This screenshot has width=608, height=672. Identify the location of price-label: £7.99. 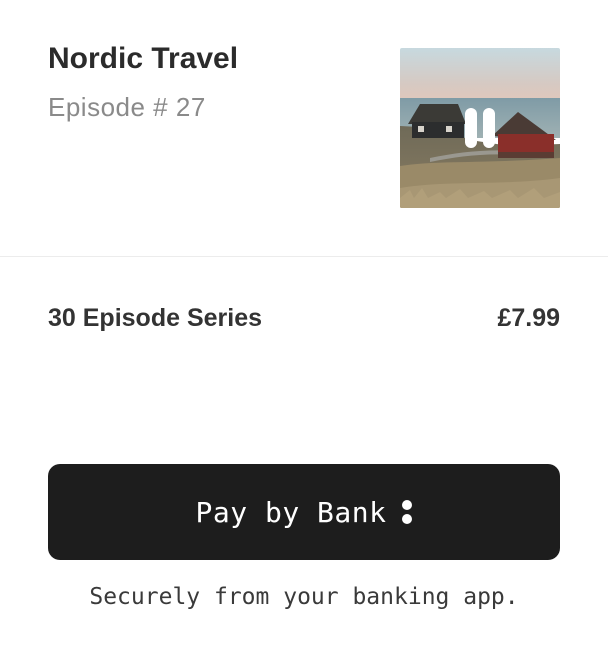
(528, 318).